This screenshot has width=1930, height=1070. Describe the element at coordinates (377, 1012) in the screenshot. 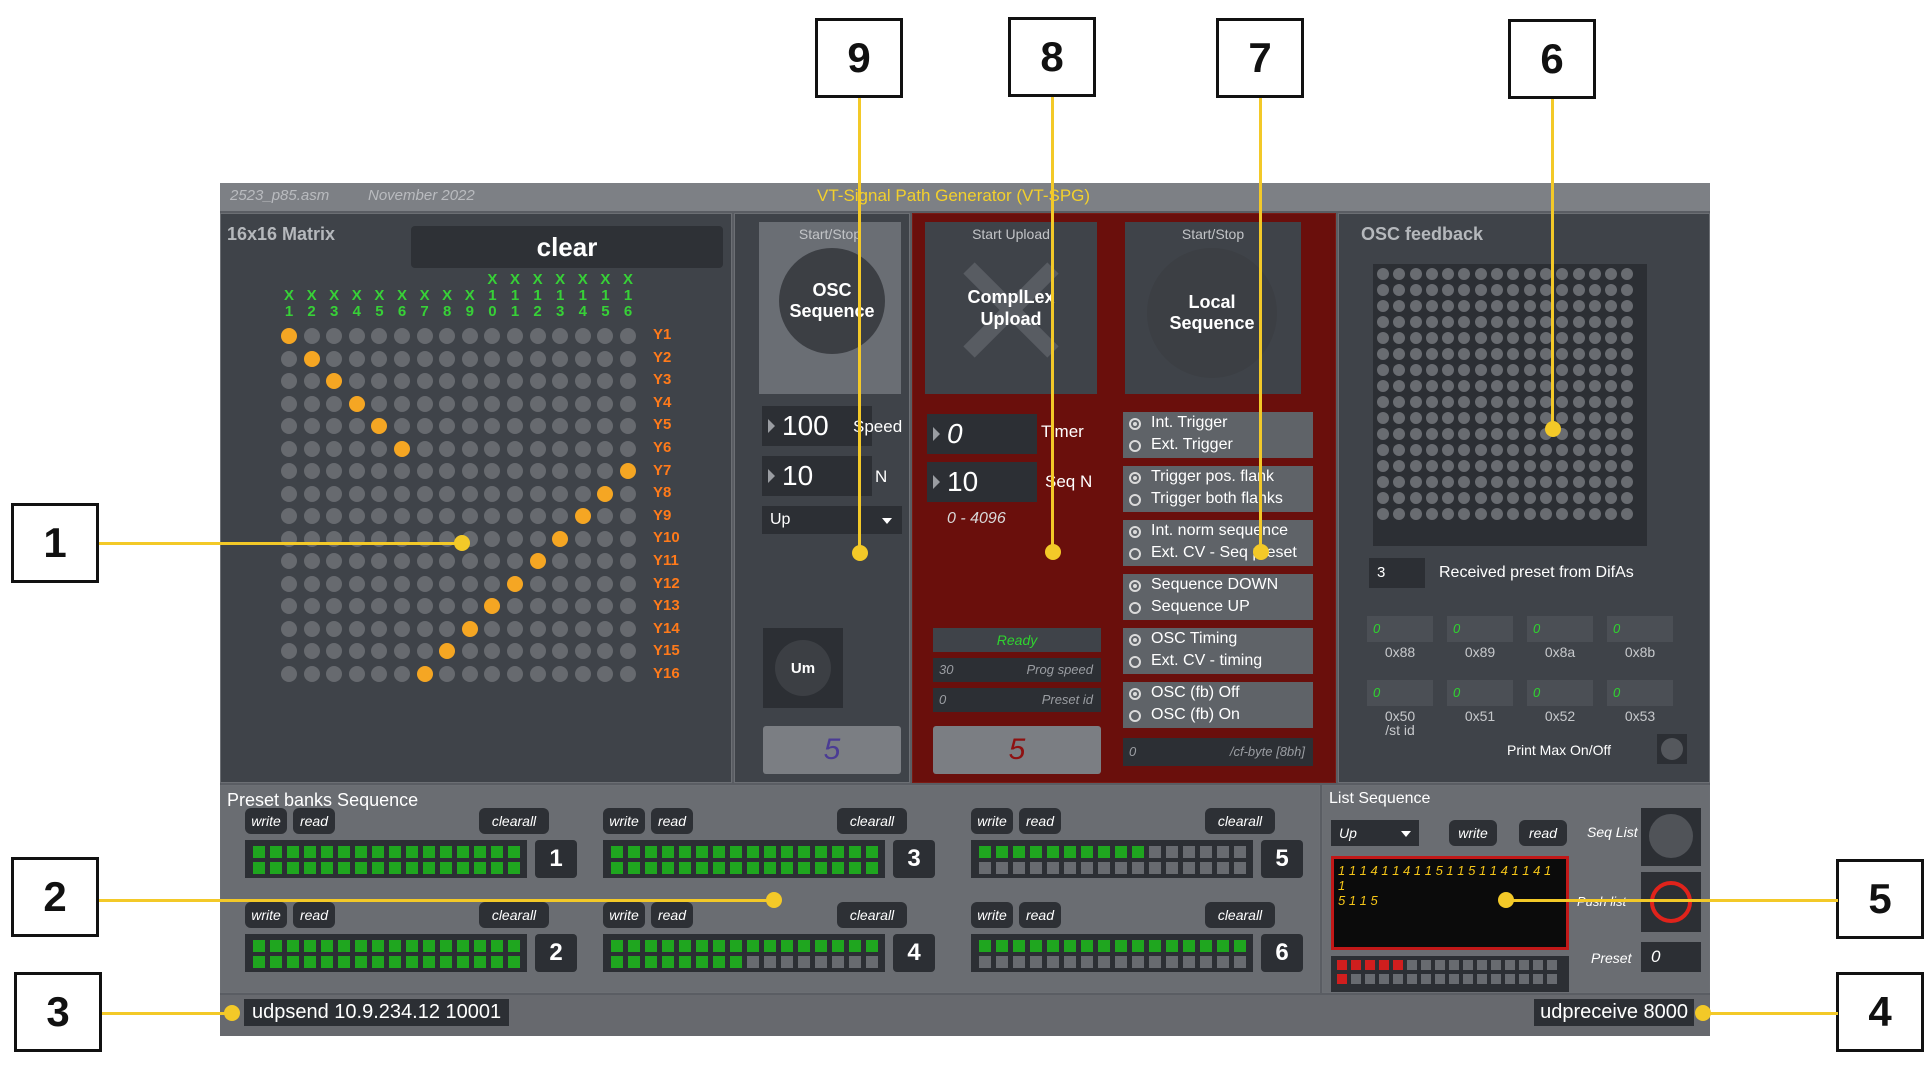

I see `udpsend-object: udpsend 10.9.234.12 10001` at that location.